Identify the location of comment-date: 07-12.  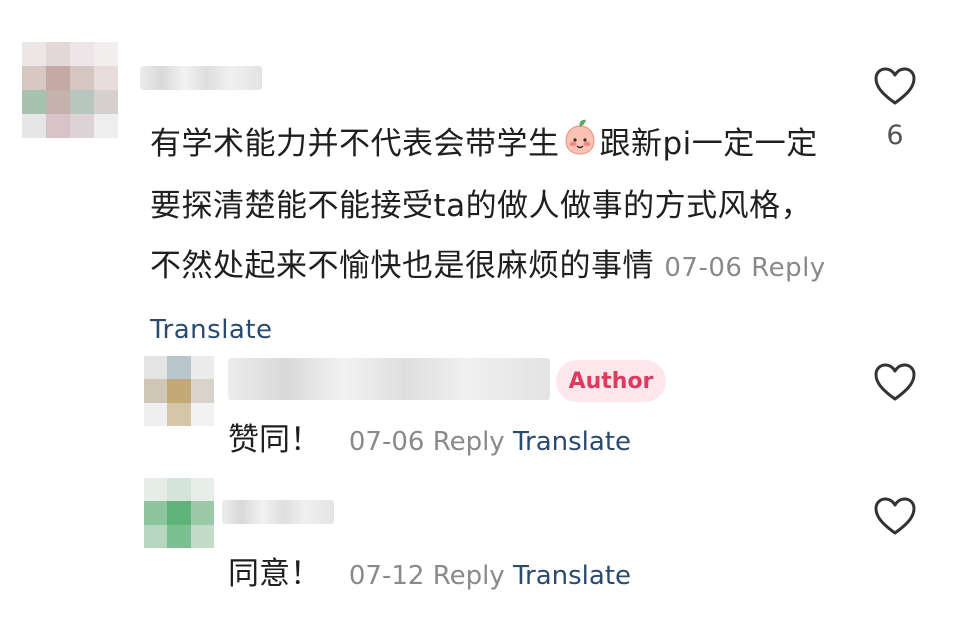
(386, 576).